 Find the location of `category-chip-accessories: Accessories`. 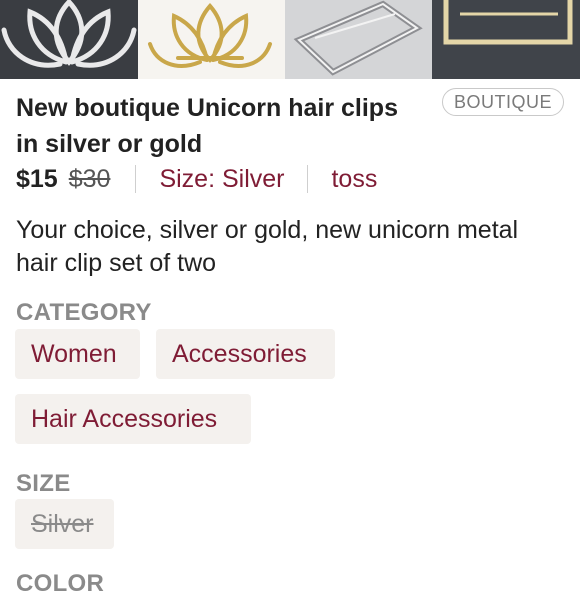

category-chip-accessories: Accessories is located at coordinates (245, 354).